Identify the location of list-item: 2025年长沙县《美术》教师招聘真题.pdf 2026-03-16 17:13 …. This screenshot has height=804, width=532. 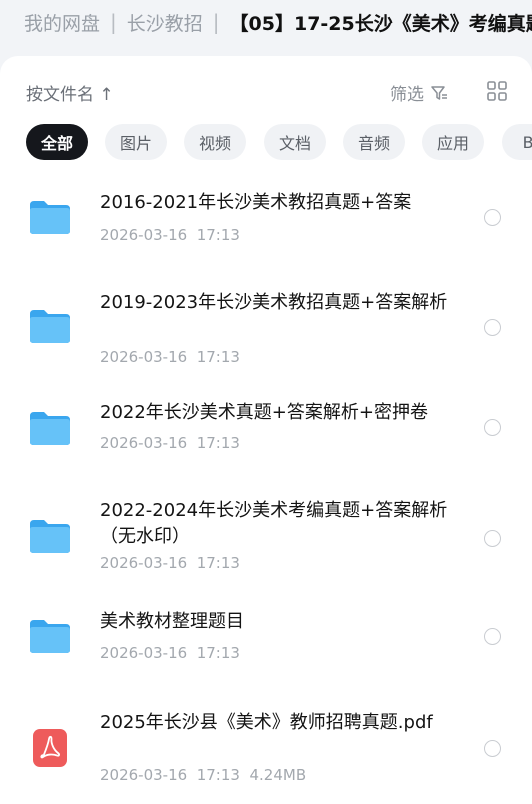
(266, 754).